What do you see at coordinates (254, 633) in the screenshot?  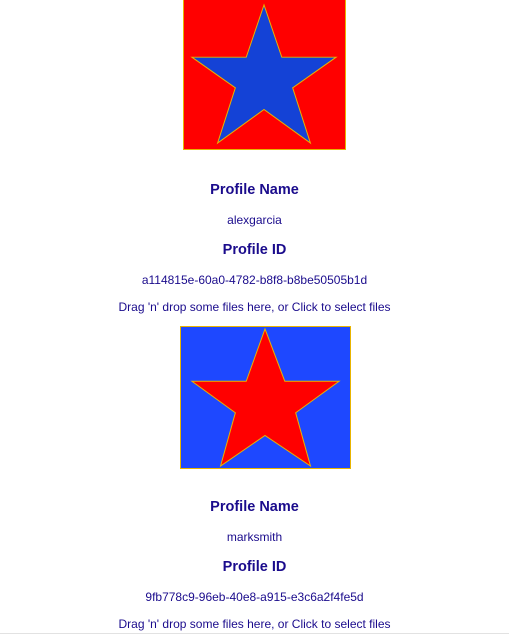 I see `divider` at bounding box center [254, 633].